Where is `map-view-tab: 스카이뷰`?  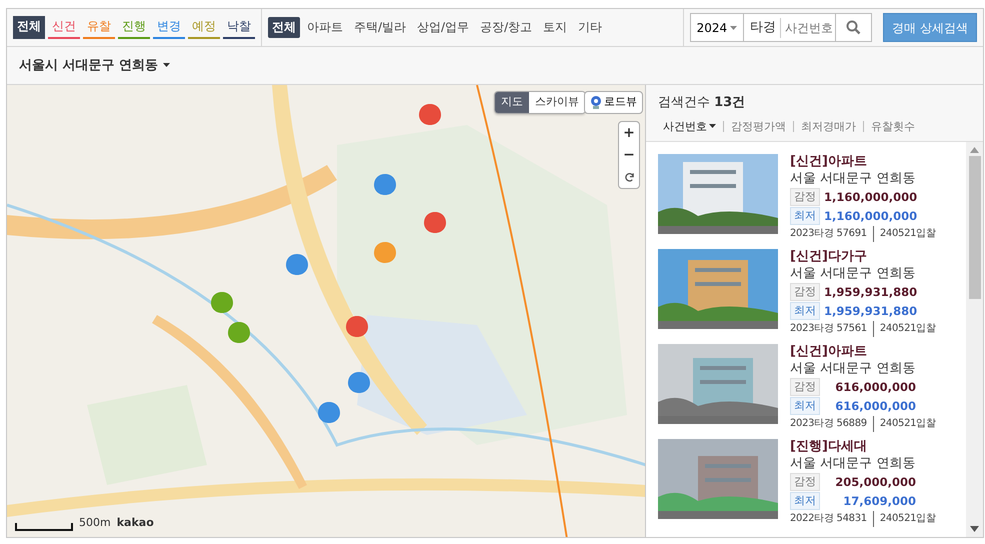 map-view-tab: 스카이뷰 is located at coordinates (557, 102).